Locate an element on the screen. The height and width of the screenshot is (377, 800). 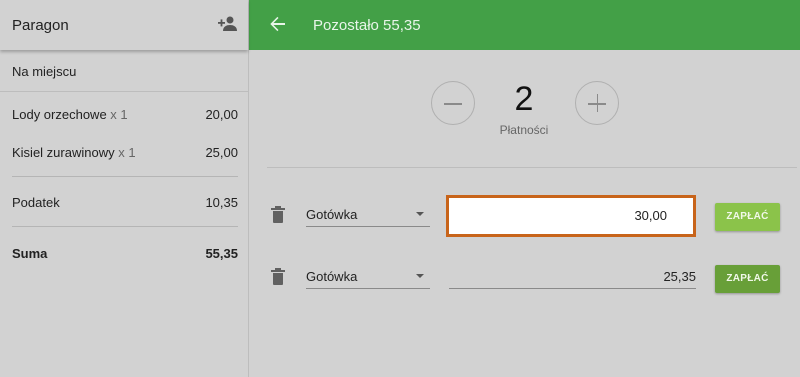
payment-row: Gotówka 30,00 ZAPŁAĆ is located at coordinates (524, 216).